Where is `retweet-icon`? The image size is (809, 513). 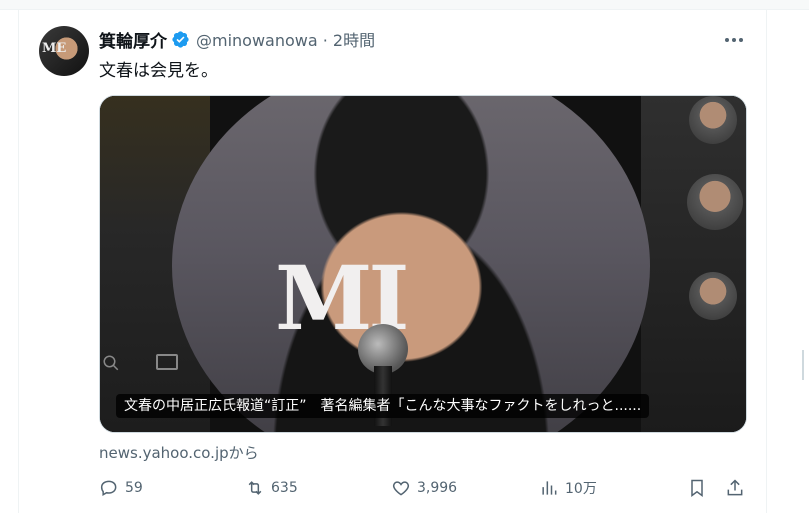
retweet-icon is located at coordinates (255, 488).